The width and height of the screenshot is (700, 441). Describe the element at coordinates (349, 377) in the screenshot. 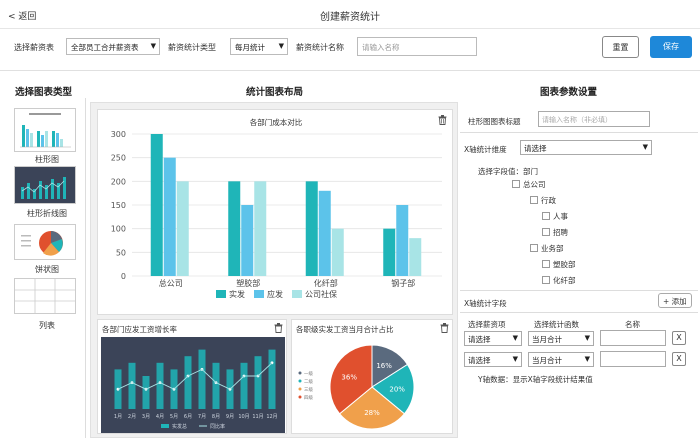

I see `slice-label: 36%` at that location.